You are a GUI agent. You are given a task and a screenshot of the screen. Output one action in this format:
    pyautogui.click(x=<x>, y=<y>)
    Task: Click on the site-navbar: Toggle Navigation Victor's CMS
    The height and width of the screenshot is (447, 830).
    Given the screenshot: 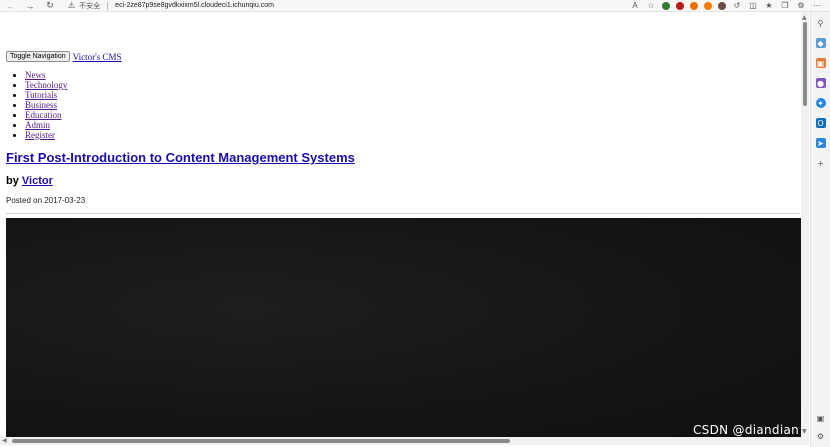 What is the action you would take?
    pyautogui.click(x=64, y=56)
    